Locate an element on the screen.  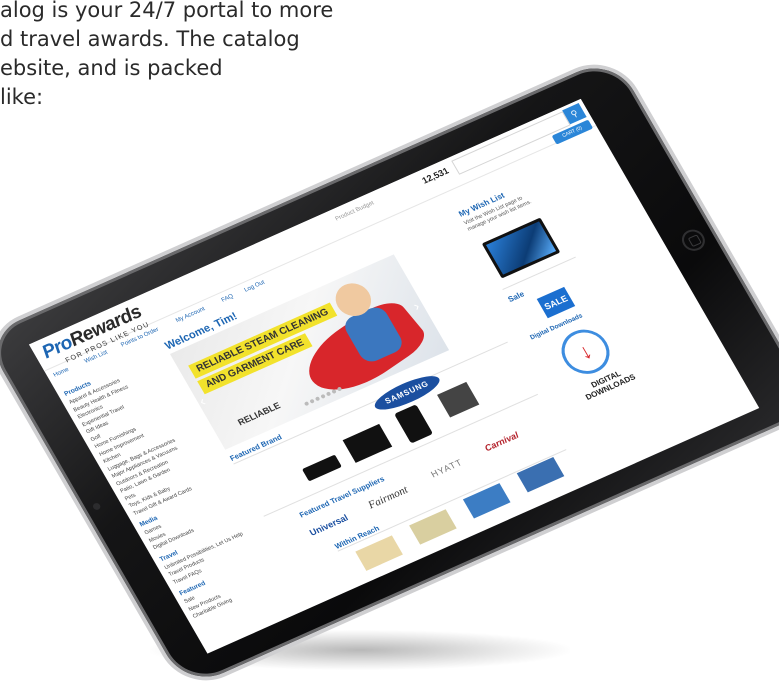
supplier-hyatt: HYATT is located at coordinates (446, 468).